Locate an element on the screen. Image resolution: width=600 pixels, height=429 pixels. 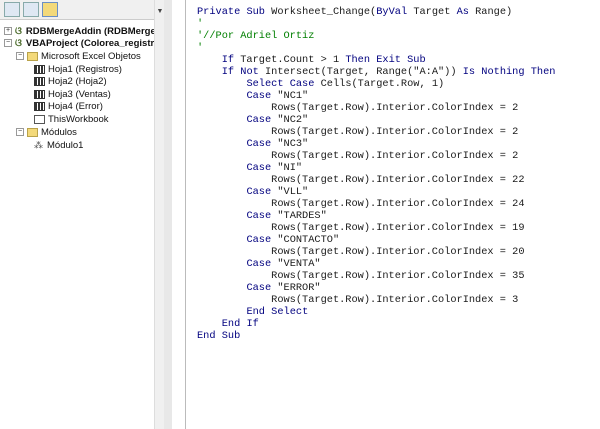
tree-node-label: Módulo1 is located at coordinates (65, 145).